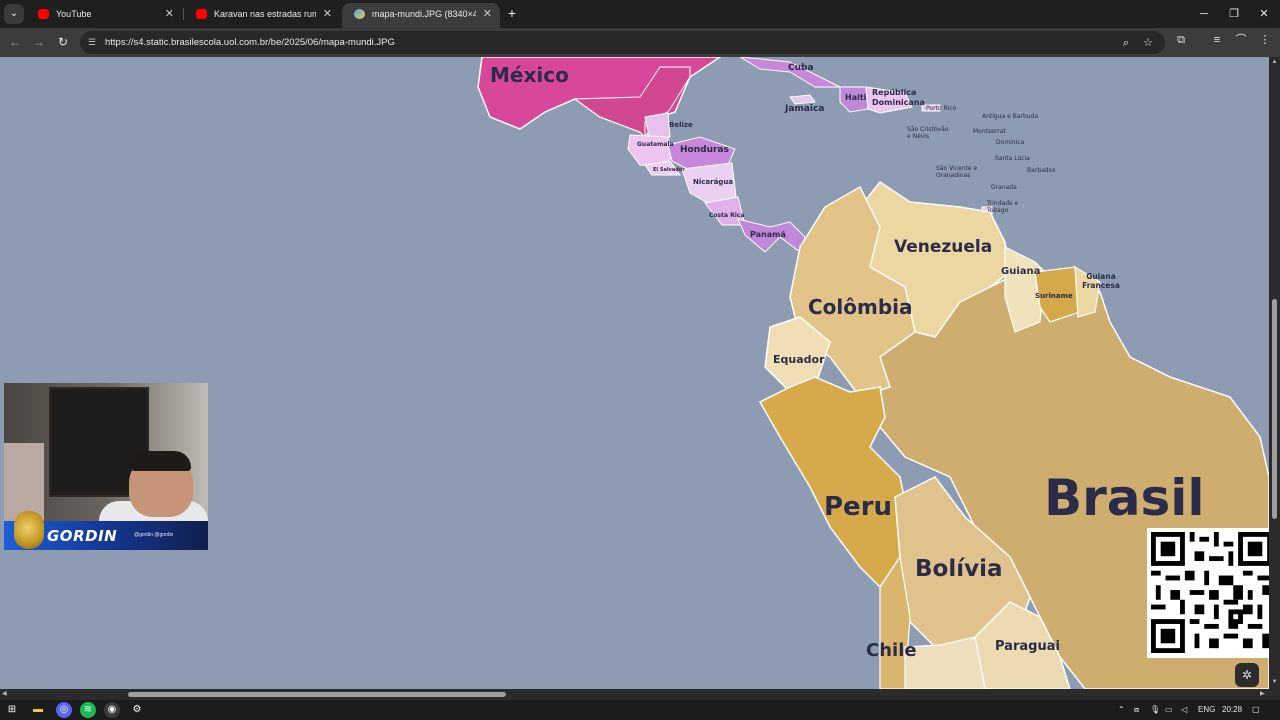 This screenshot has width=1280, height=720. Describe the element at coordinates (1010, 142) in the screenshot. I see `label-dominica: Dominica` at that location.